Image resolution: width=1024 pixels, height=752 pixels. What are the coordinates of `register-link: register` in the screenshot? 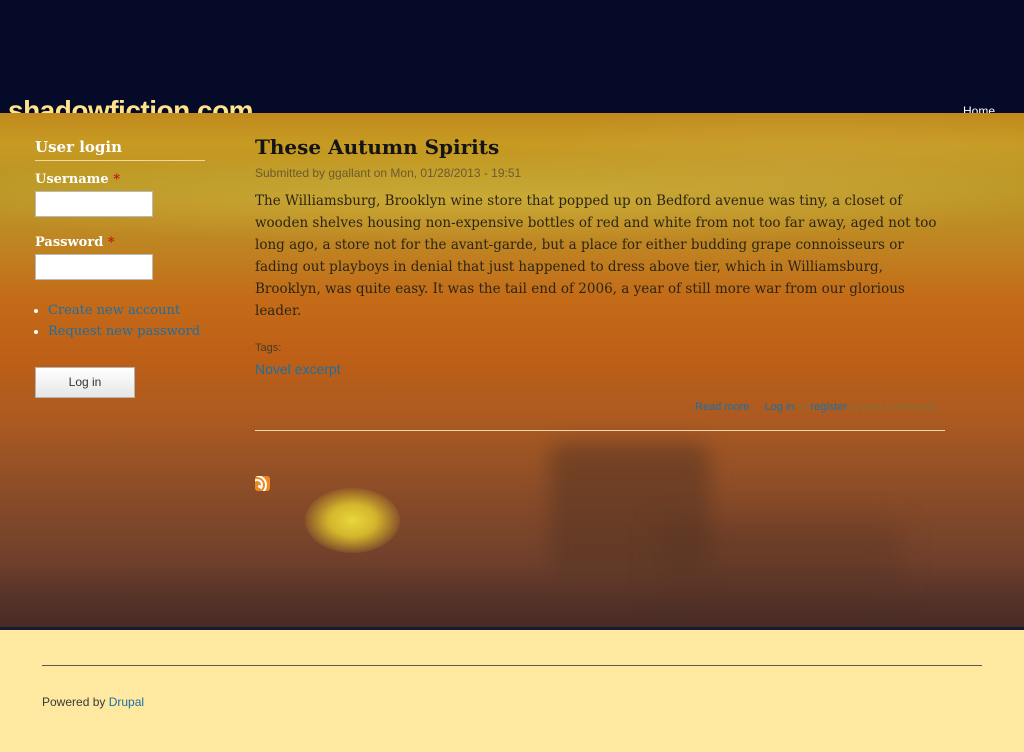 It's located at (828, 407).